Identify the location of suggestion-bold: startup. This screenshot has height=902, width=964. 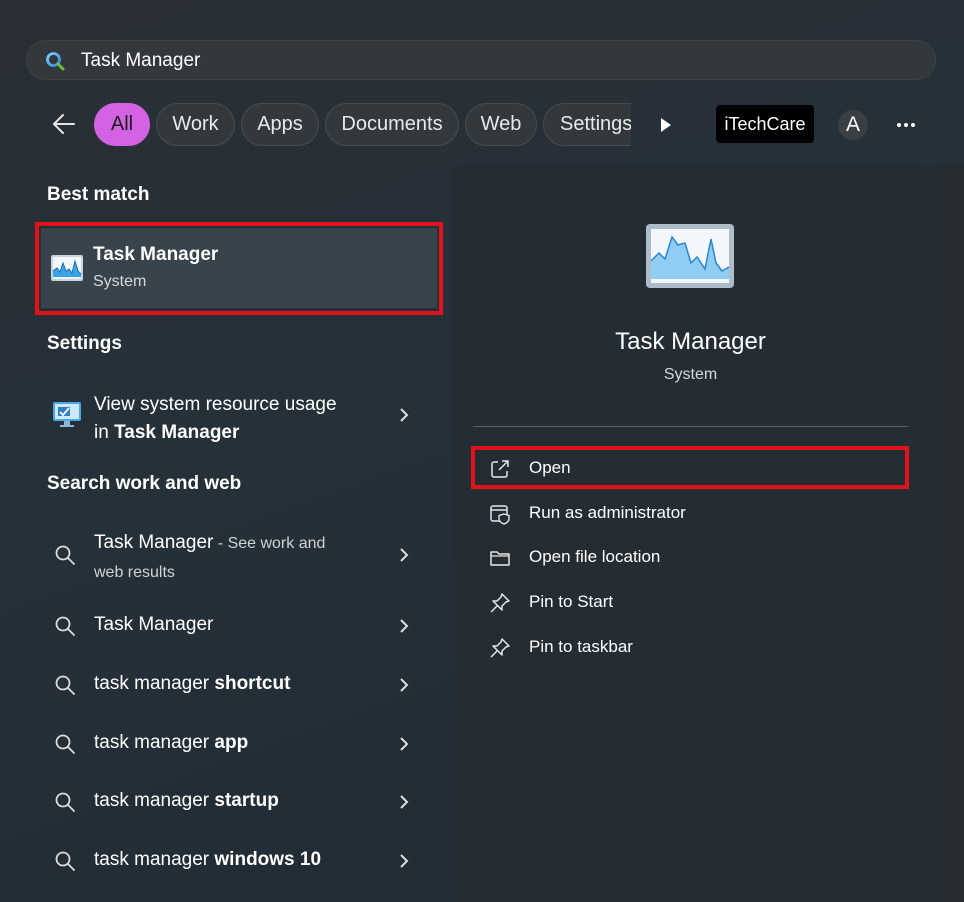
(246, 800).